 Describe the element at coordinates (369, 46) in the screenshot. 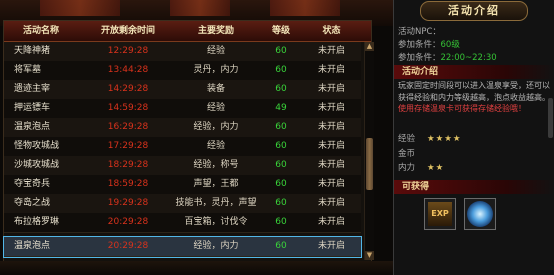

I see `scroll-up-arrow-icon: ▲` at that location.